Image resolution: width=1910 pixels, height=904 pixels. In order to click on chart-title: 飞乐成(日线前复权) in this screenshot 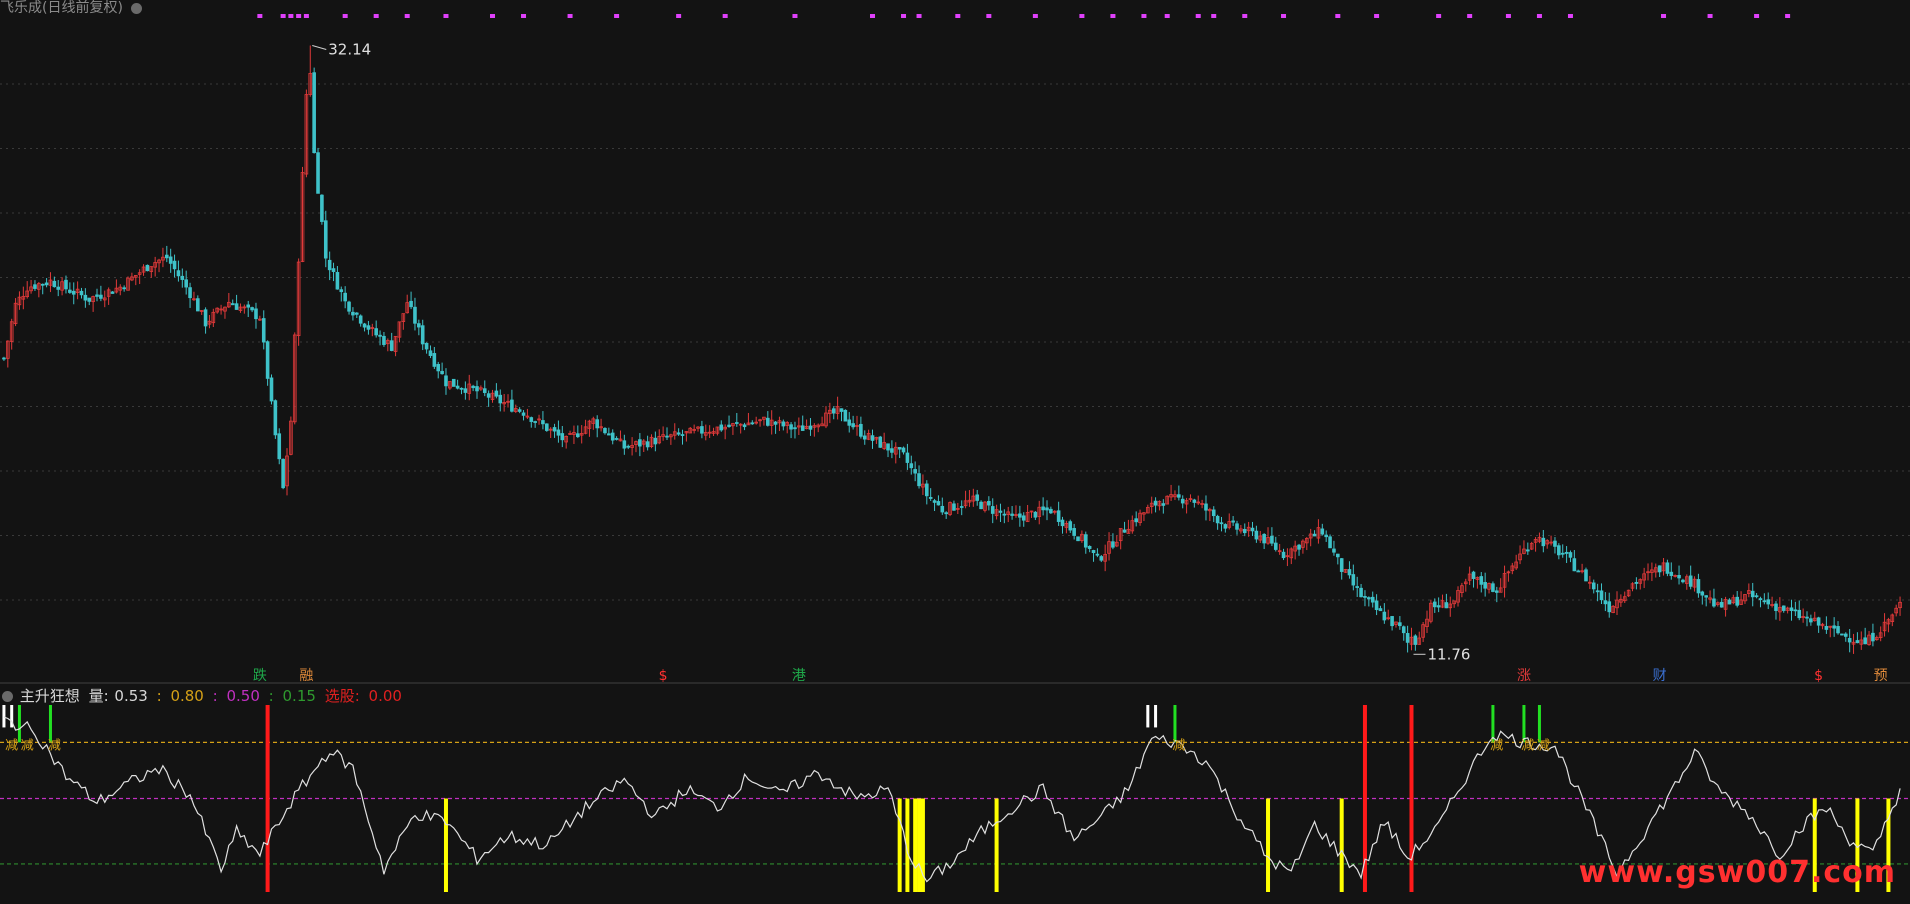, I will do `click(61, 8)`.